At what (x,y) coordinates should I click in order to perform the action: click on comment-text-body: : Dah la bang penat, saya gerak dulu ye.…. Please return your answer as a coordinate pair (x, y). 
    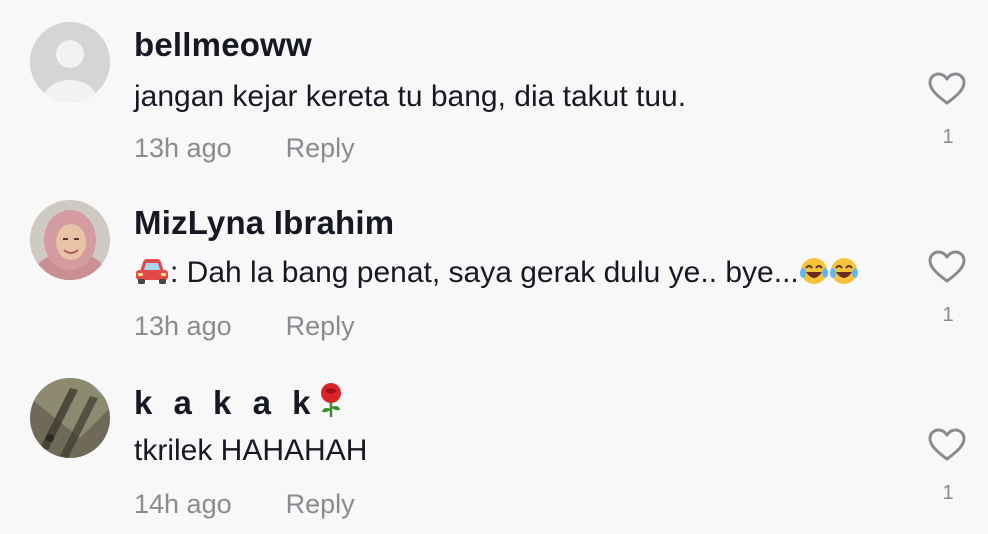
    Looking at the image, I should click on (484, 272).